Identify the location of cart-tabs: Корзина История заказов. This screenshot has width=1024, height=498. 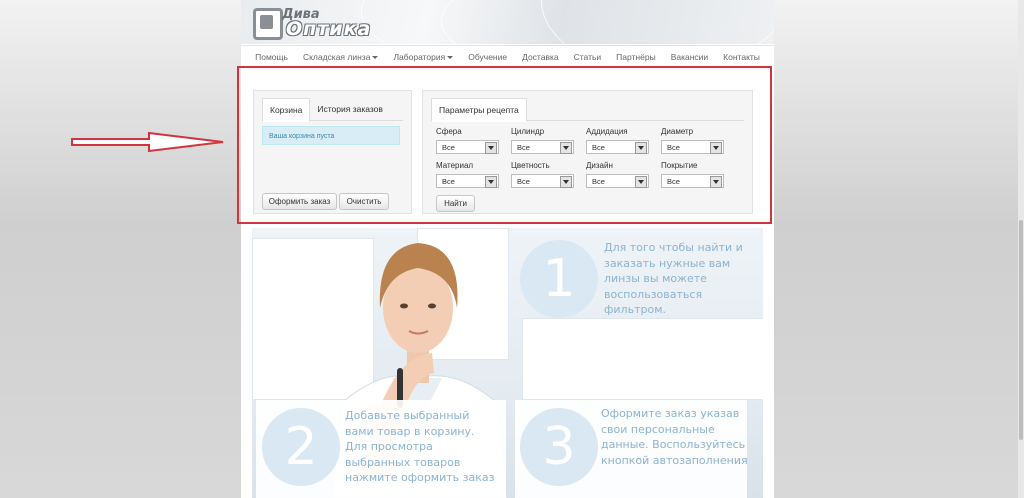
(332, 110).